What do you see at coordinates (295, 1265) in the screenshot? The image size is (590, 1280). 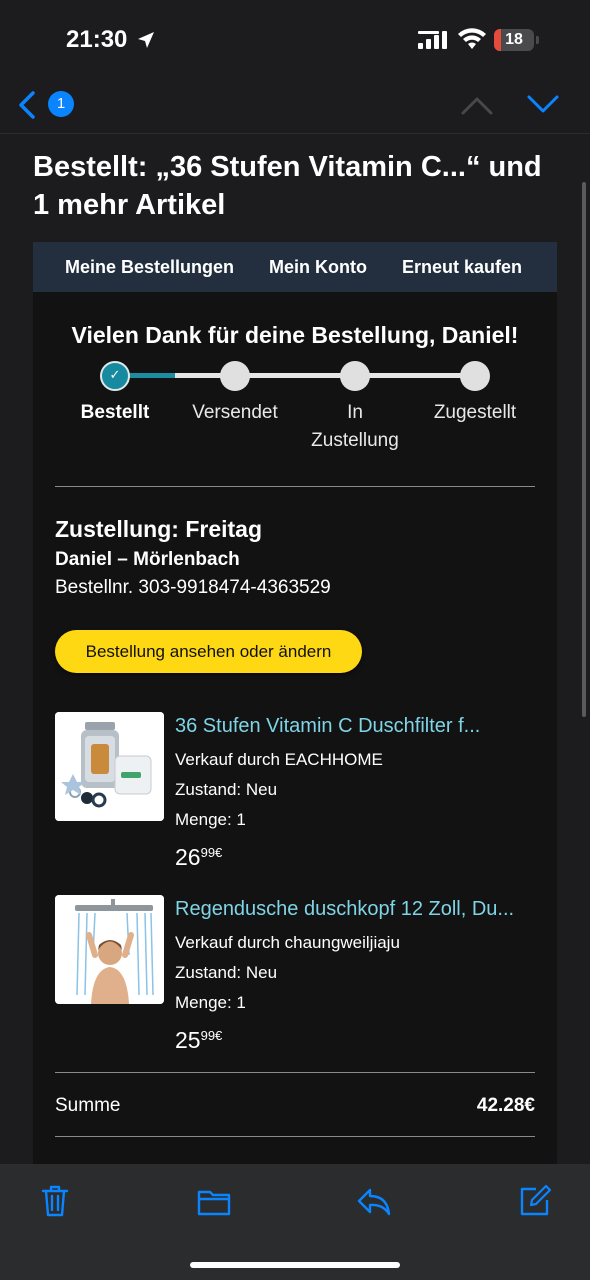 I see `home-indicator` at bounding box center [295, 1265].